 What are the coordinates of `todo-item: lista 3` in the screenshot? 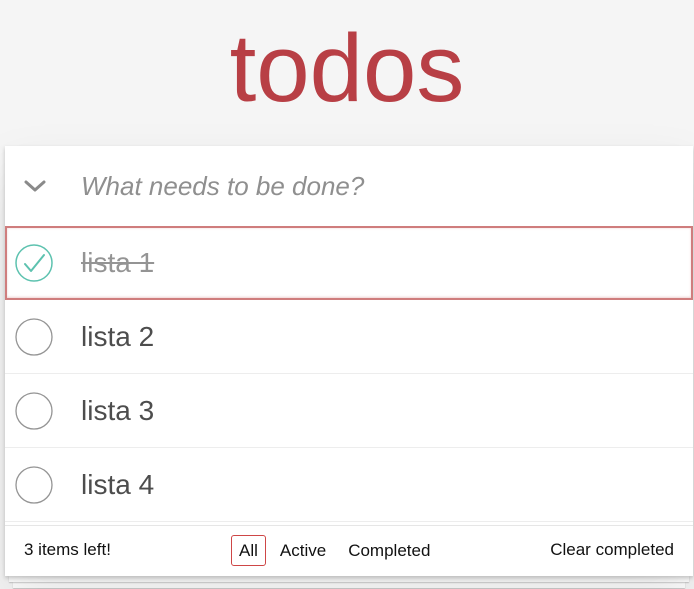 It's located at (349, 411).